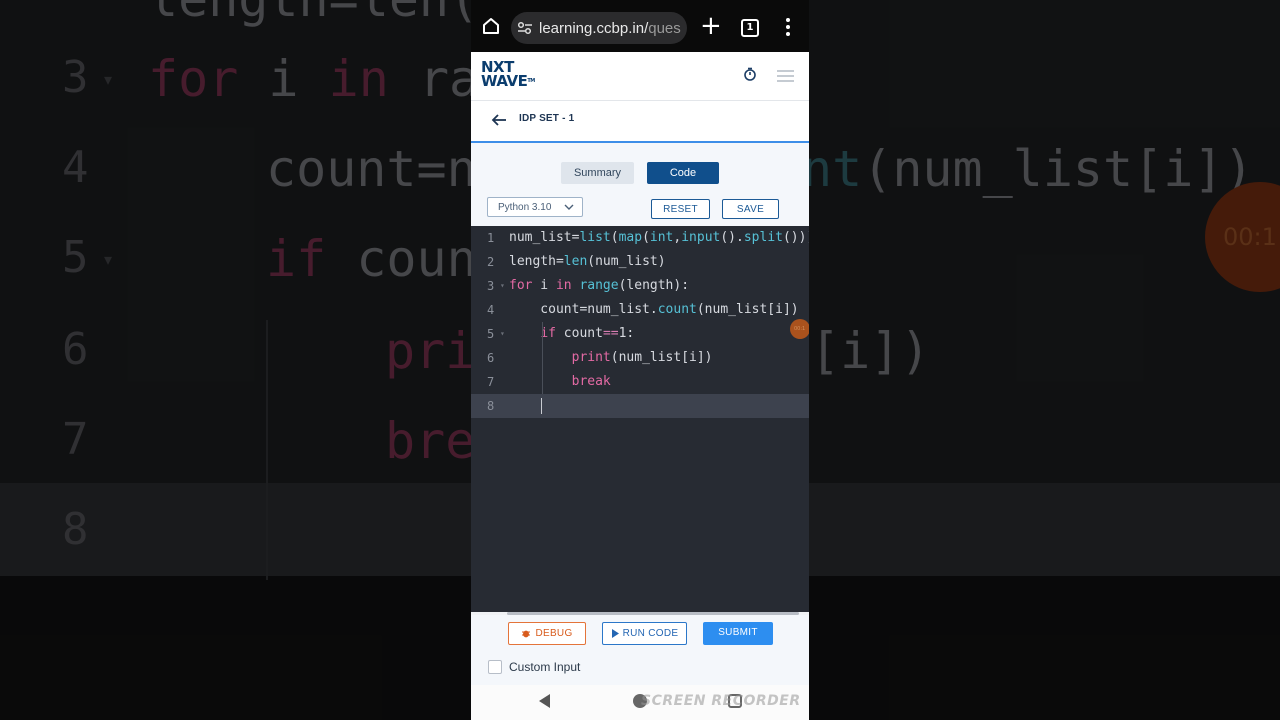 Image resolution: width=1280 pixels, height=720 pixels. What do you see at coordinates (640, 334) in the screenshot?
I see `code-line: 5 ▾ if count==1:` at bounding box center [640, 334].